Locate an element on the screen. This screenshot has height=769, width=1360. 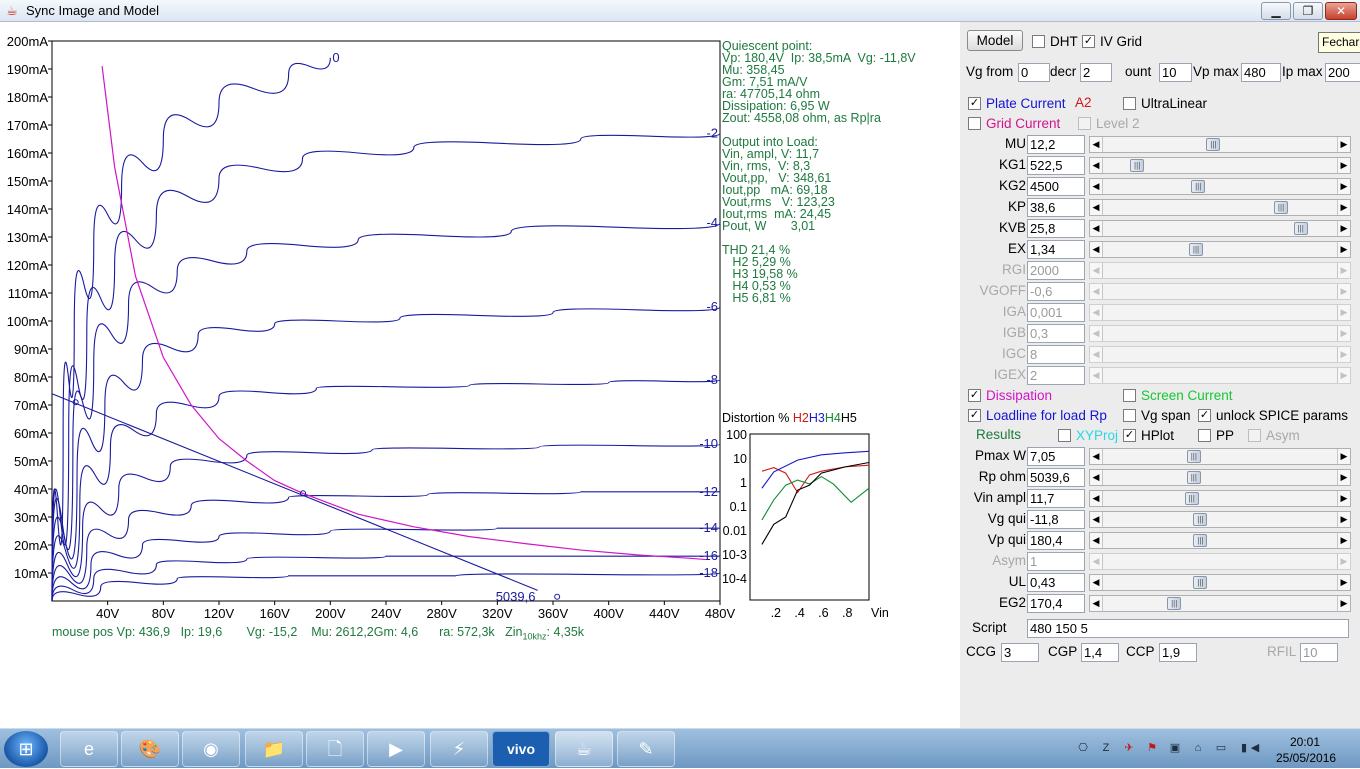
vp-qui-field: 180,4 is located at coordinates (1056, 540).